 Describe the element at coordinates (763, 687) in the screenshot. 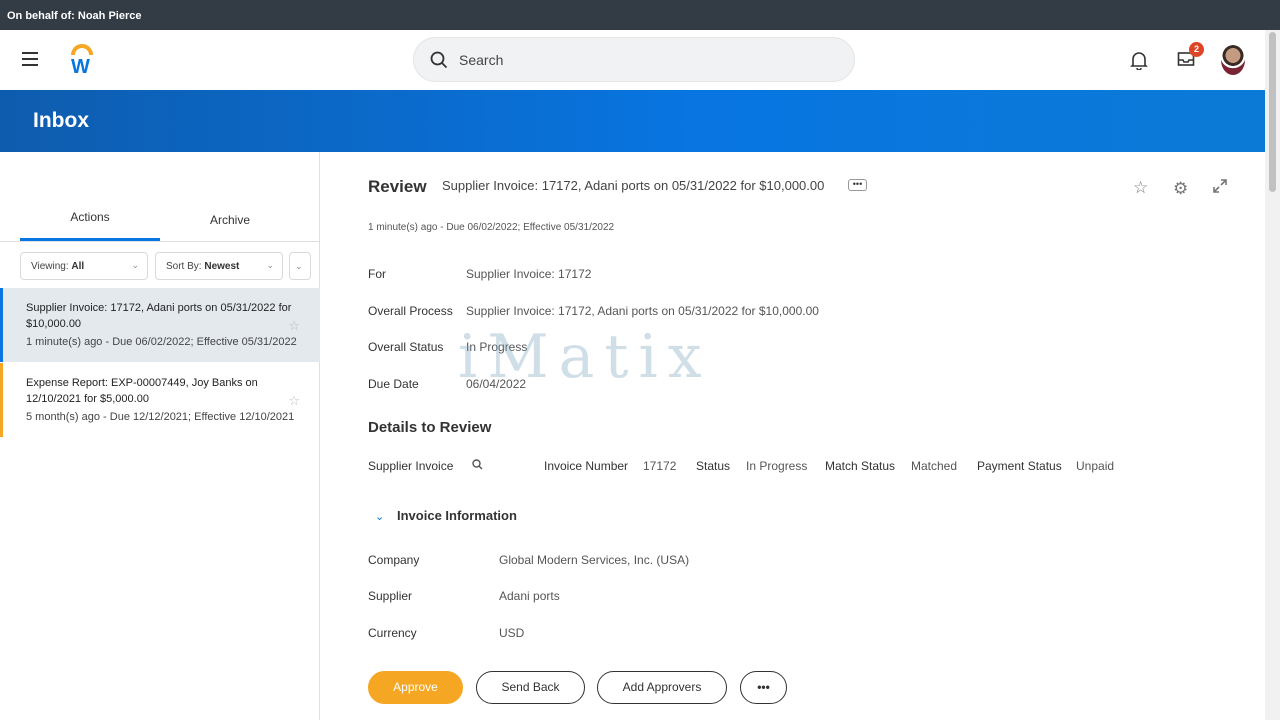

I see `more-actions-button: •••` at that location.